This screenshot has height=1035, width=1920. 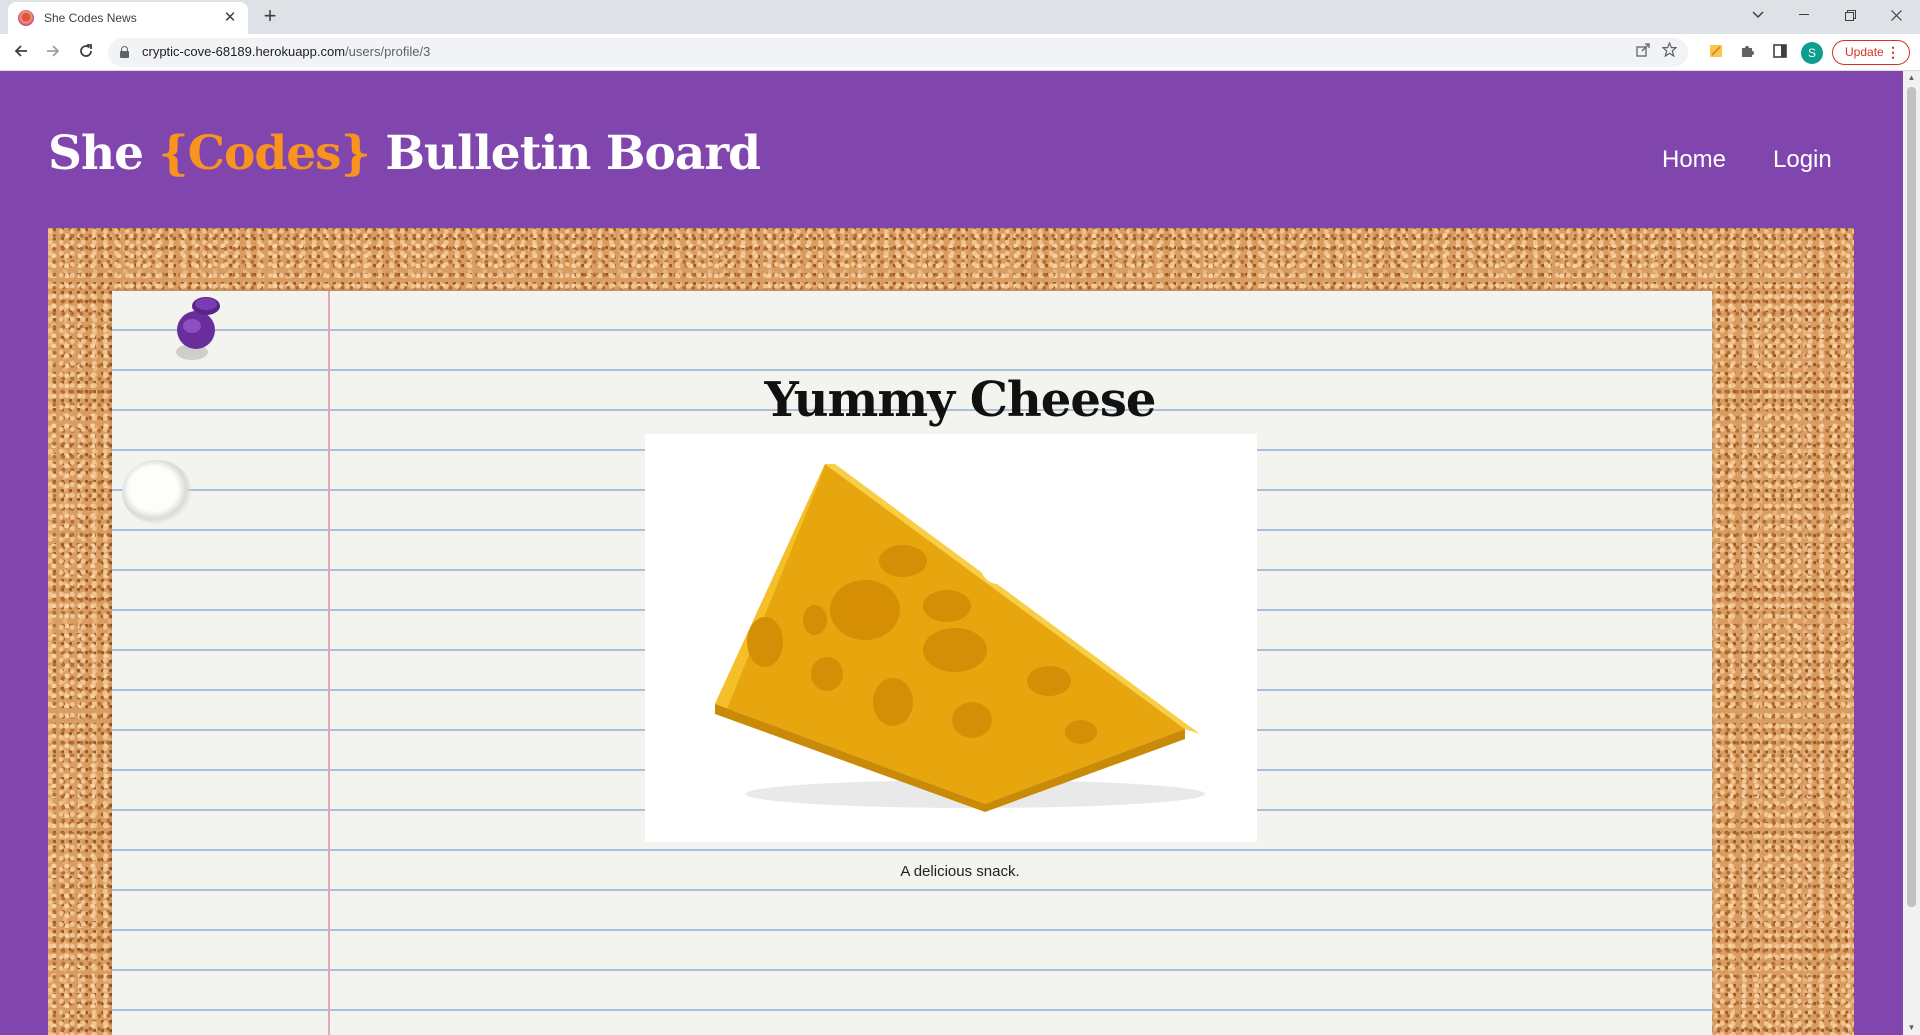 I want to click on close-window-icon, so click(x=1896, y=15).